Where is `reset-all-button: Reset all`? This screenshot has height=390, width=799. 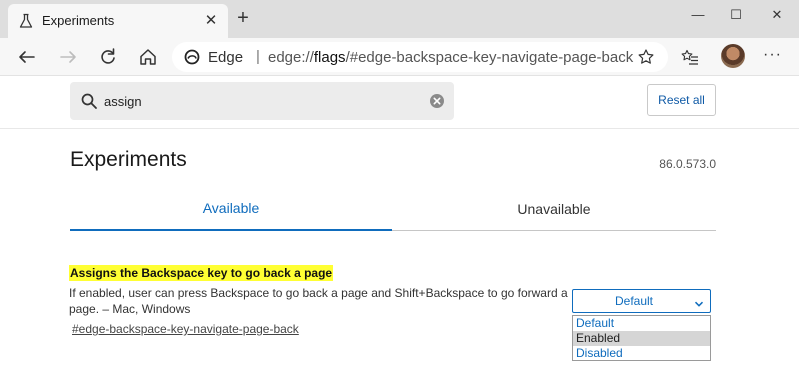
reset-all-button: Reset all is located at coordinates (681, 100).